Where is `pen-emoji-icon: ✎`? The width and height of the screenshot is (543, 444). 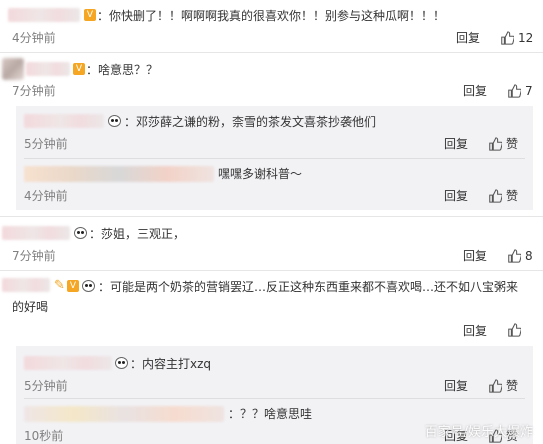 pen-emoji-icon: ✎ is located at coordinates (59, 285).